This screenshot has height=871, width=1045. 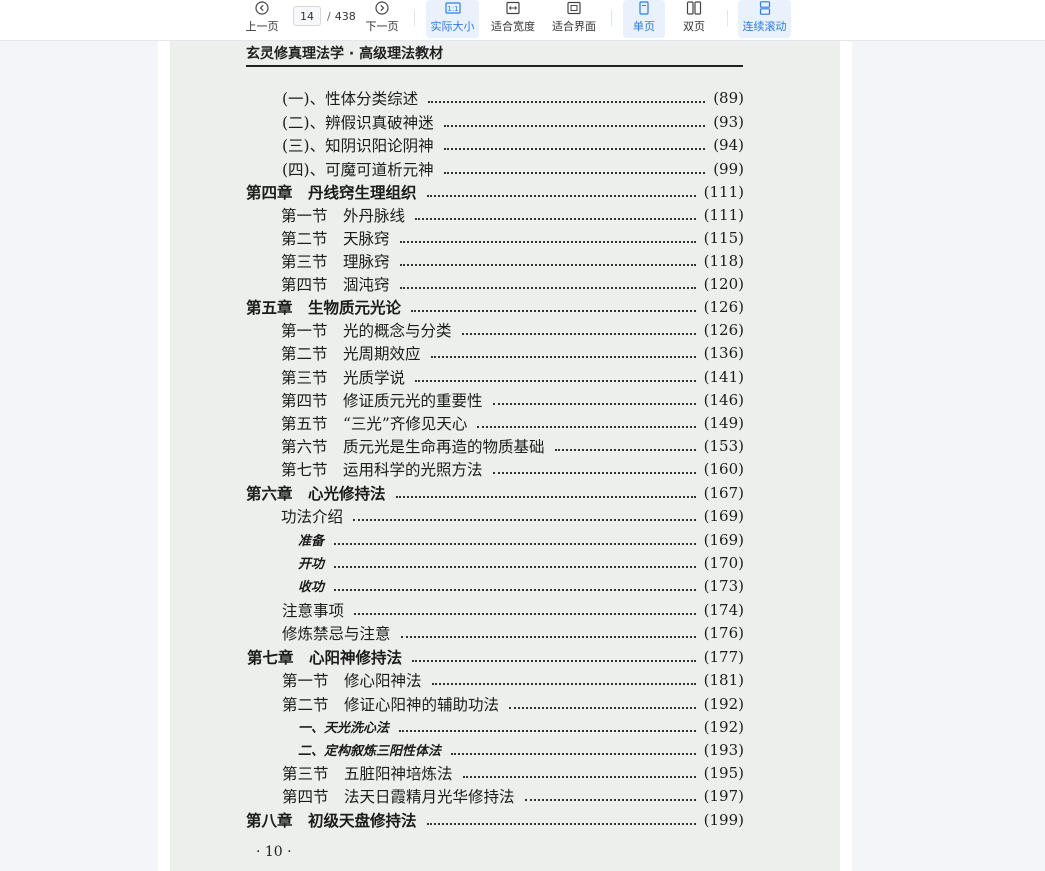 What do you see at coordinates (391, 704) in the screenshot?
I see `toc-entry-title: 第二节 修证心阳神的辅助功法` at bounding box center [391, 704].